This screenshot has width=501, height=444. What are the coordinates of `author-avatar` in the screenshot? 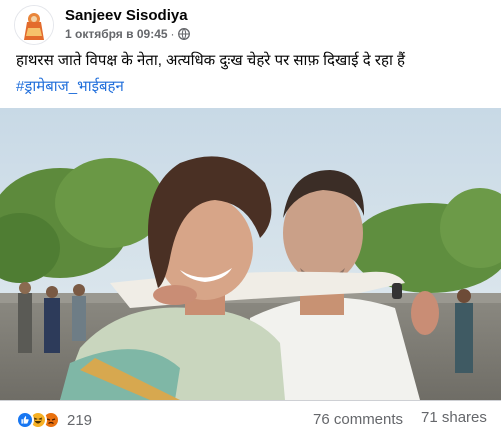 It's located at (34, 25).